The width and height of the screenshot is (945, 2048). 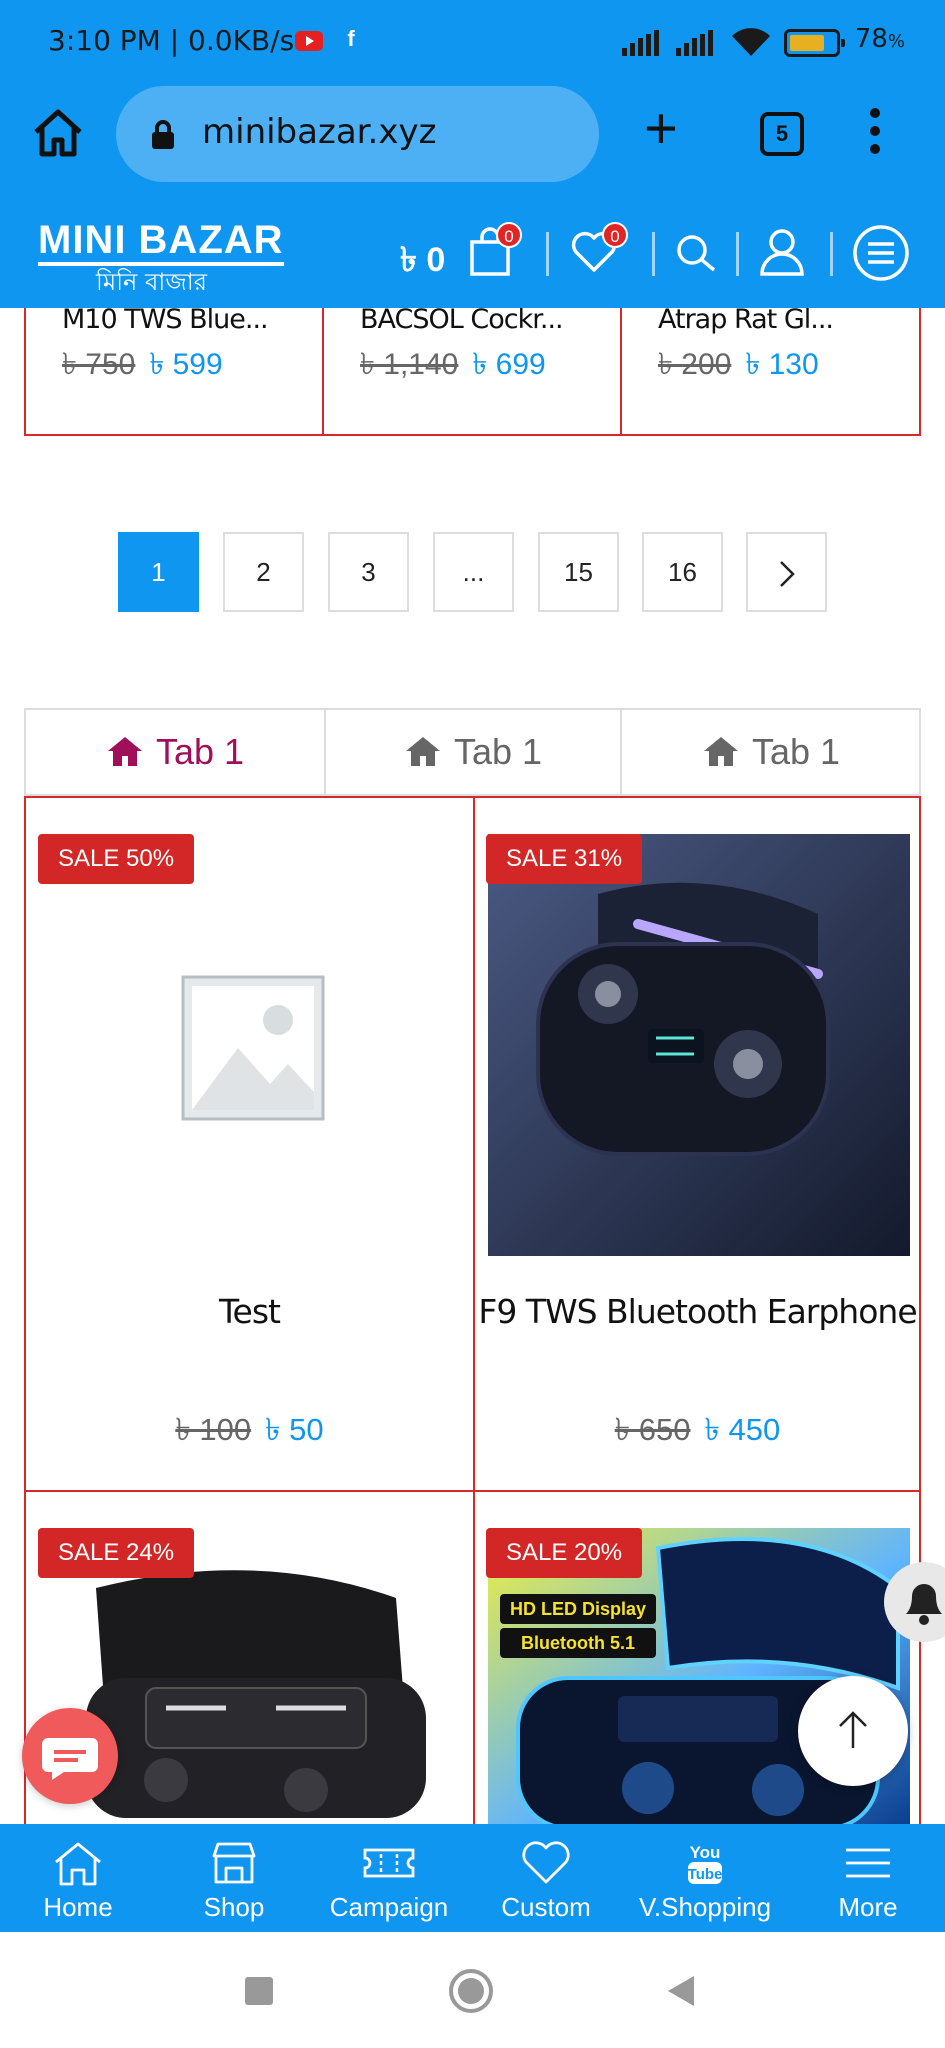 What do you see at coordinates (771, 752) in the screenshot?
I see `tab-3: Tab 1` at bounding box center [771, 752].